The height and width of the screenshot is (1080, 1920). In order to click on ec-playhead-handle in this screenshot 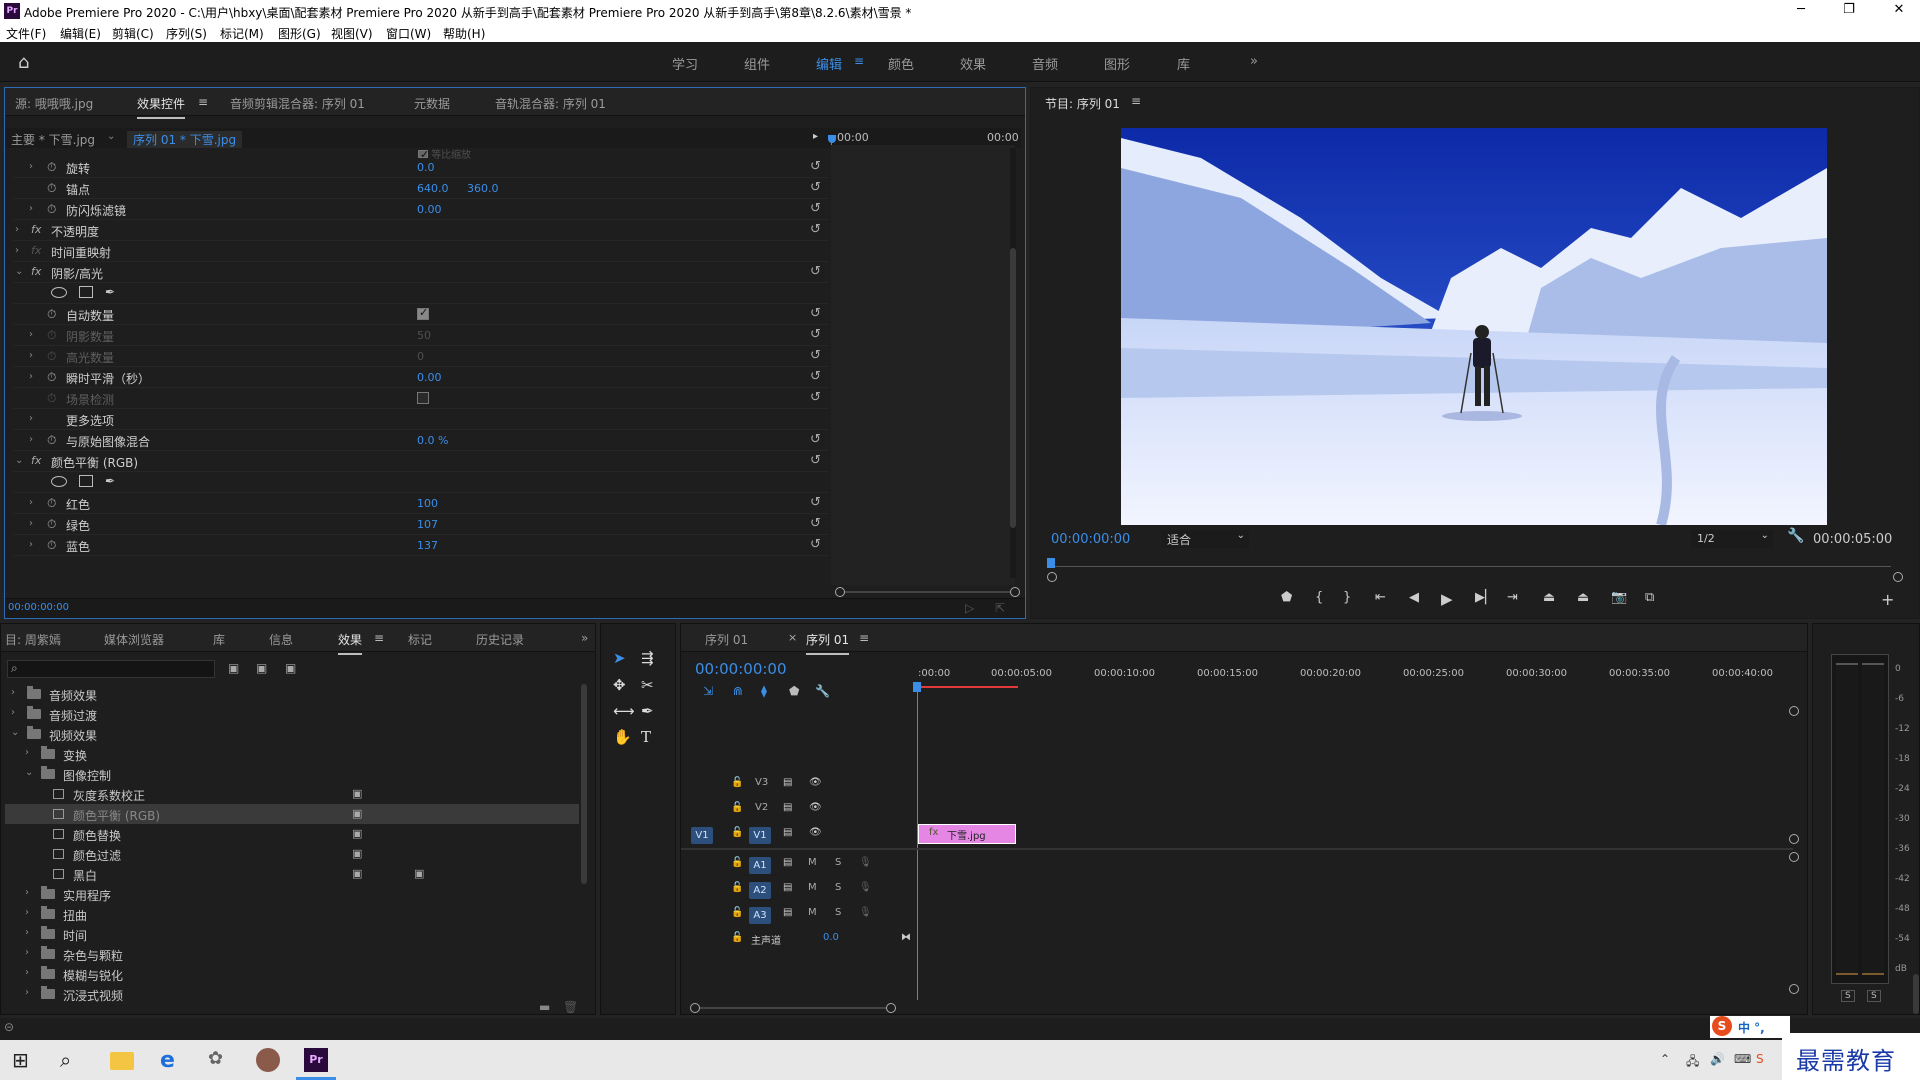, I will do `click(832, 139)`.